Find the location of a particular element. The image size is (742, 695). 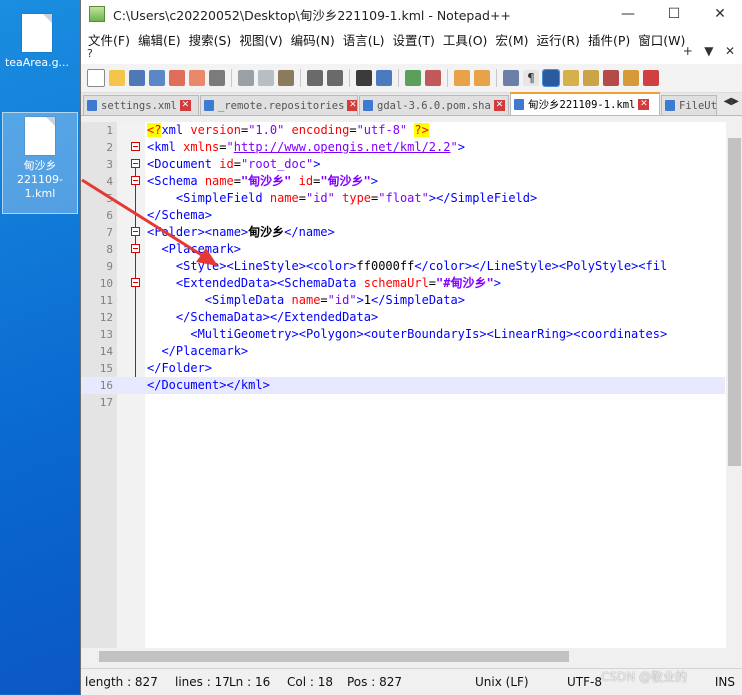

annotation-arrow-head is located at coordinates (207, 257).